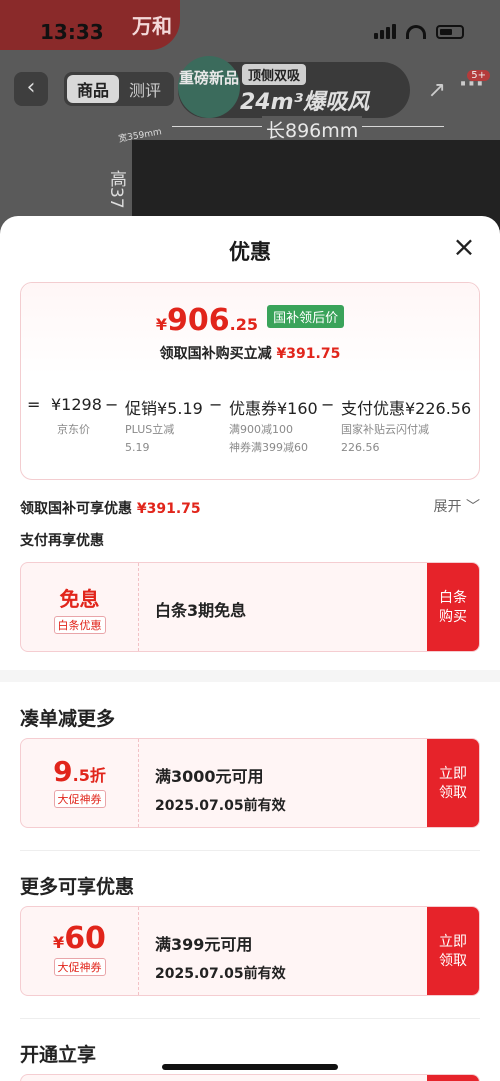 Image resolution: width=500 pixels, height=1081 pixels. I want to click on coupon2-value: ¥60, so click(79, 938).